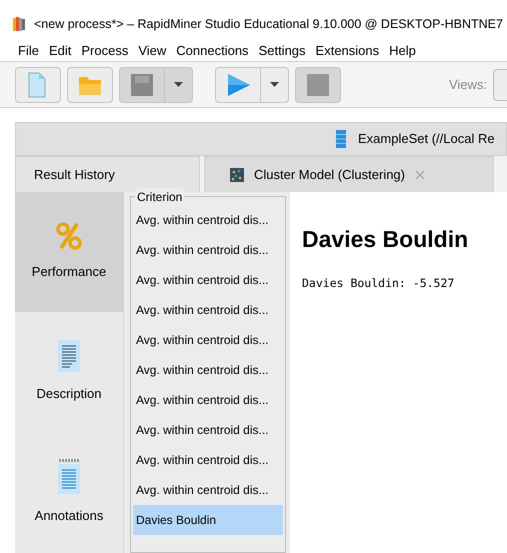 This screenshot has height=553, width=507. Describe the element at coordinates (238, 85) in the screenshot. I see `play-icon` at that location.